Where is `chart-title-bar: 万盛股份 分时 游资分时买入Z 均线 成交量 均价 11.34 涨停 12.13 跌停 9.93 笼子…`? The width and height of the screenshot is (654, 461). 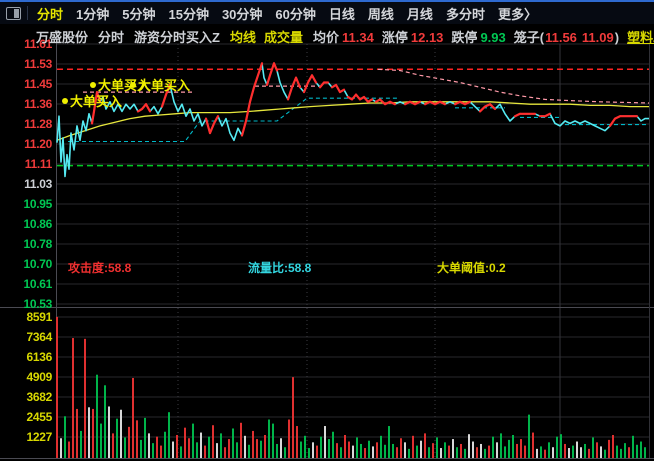
chart-title-bar: 万盛股份 分时 游资分时买入Z 均线 成交量 均价 11.34 涨停 12.13 跌停 9.93 笼子… is located at coordinates (345, 36).